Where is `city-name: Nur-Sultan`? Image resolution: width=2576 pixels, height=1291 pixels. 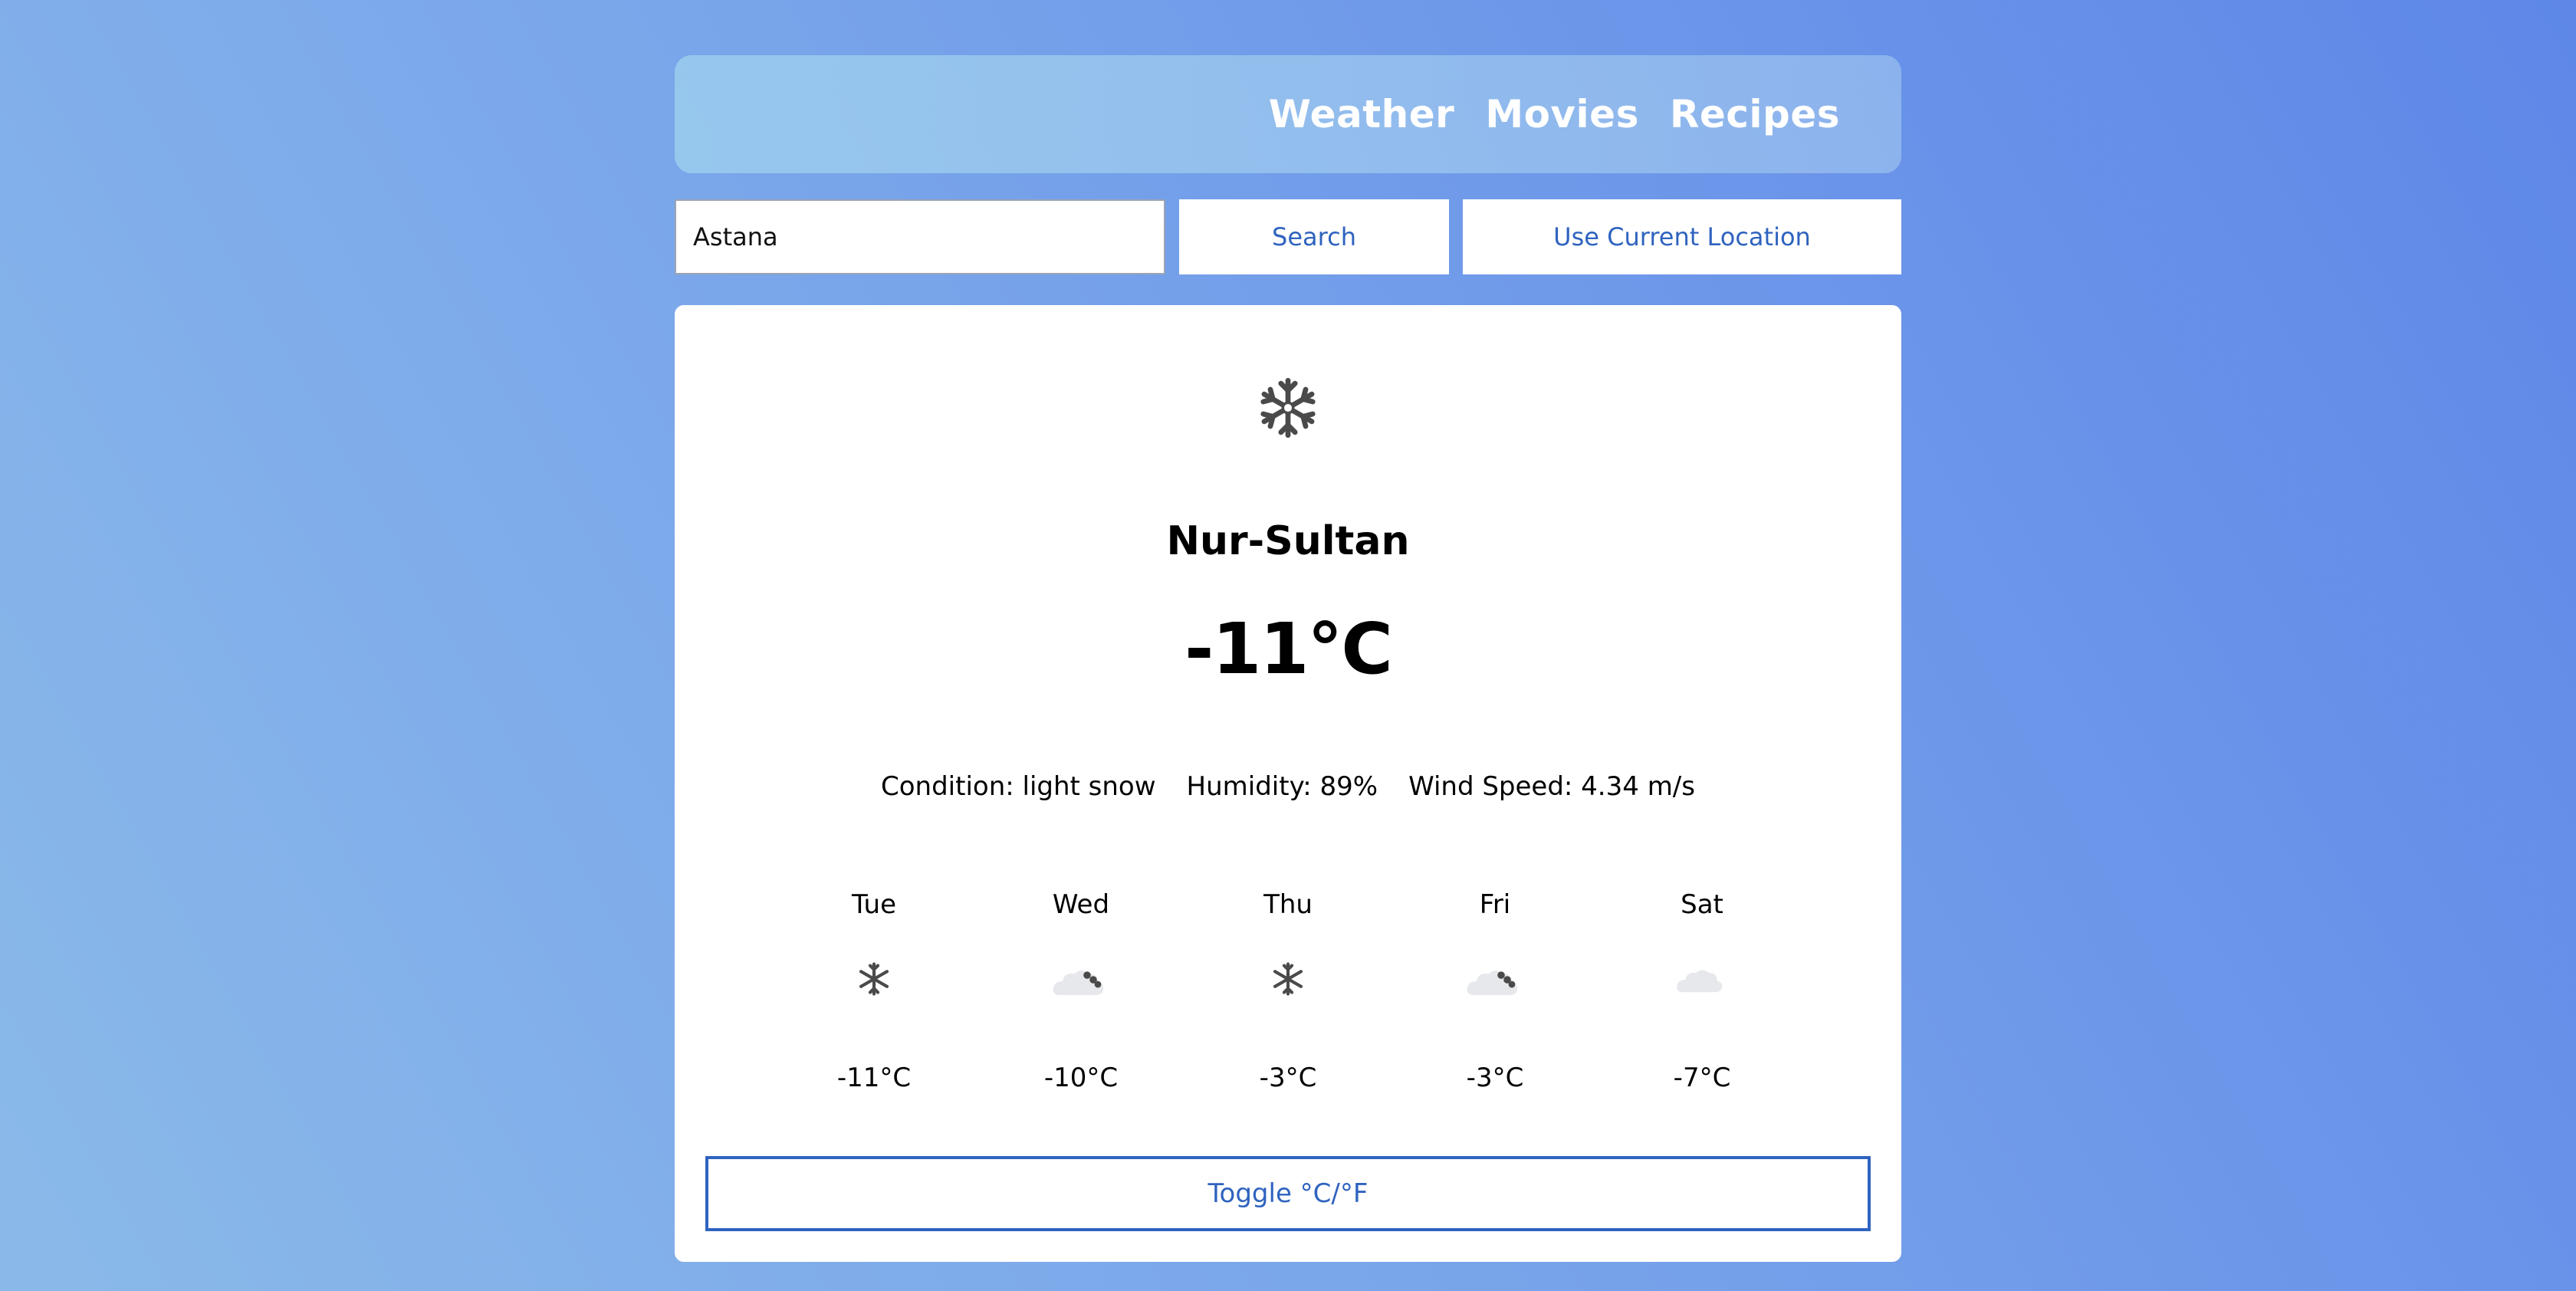 city-name: Nur-Sultan is located at coordinates (1288, 541).